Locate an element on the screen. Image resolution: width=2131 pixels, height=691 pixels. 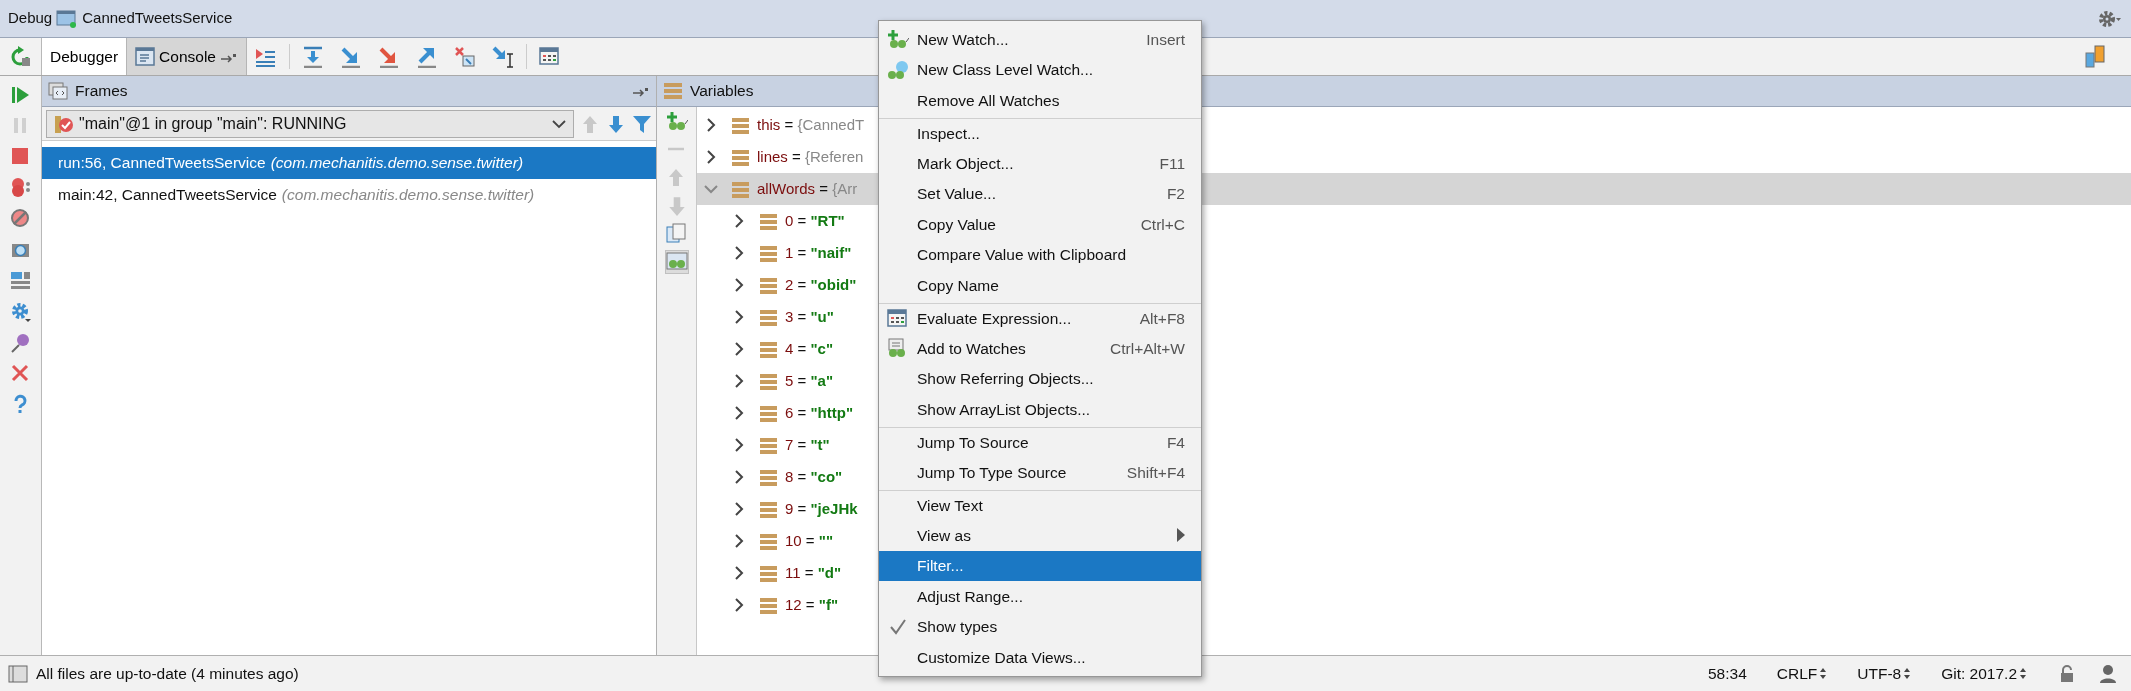
menu-item: Copy Value Ctrl+C is located at coordinates (1040, 224).